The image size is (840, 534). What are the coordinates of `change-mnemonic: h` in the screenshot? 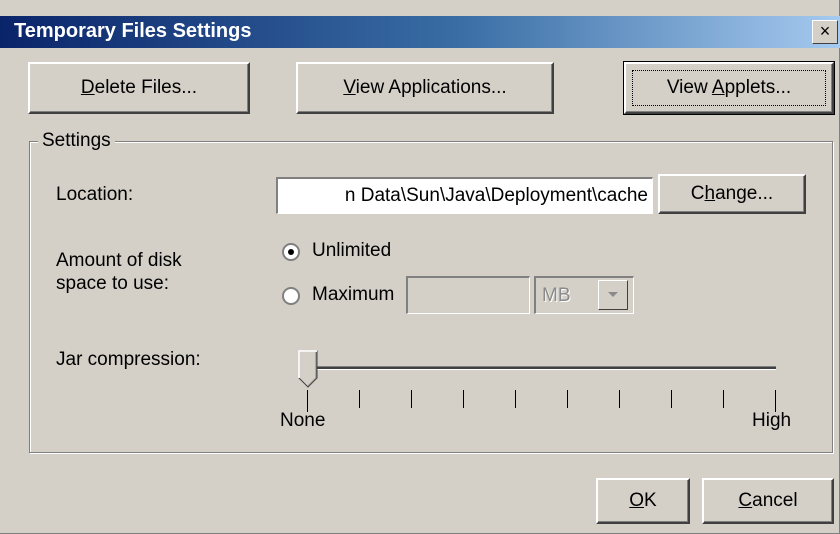 It's located at (710, 193).